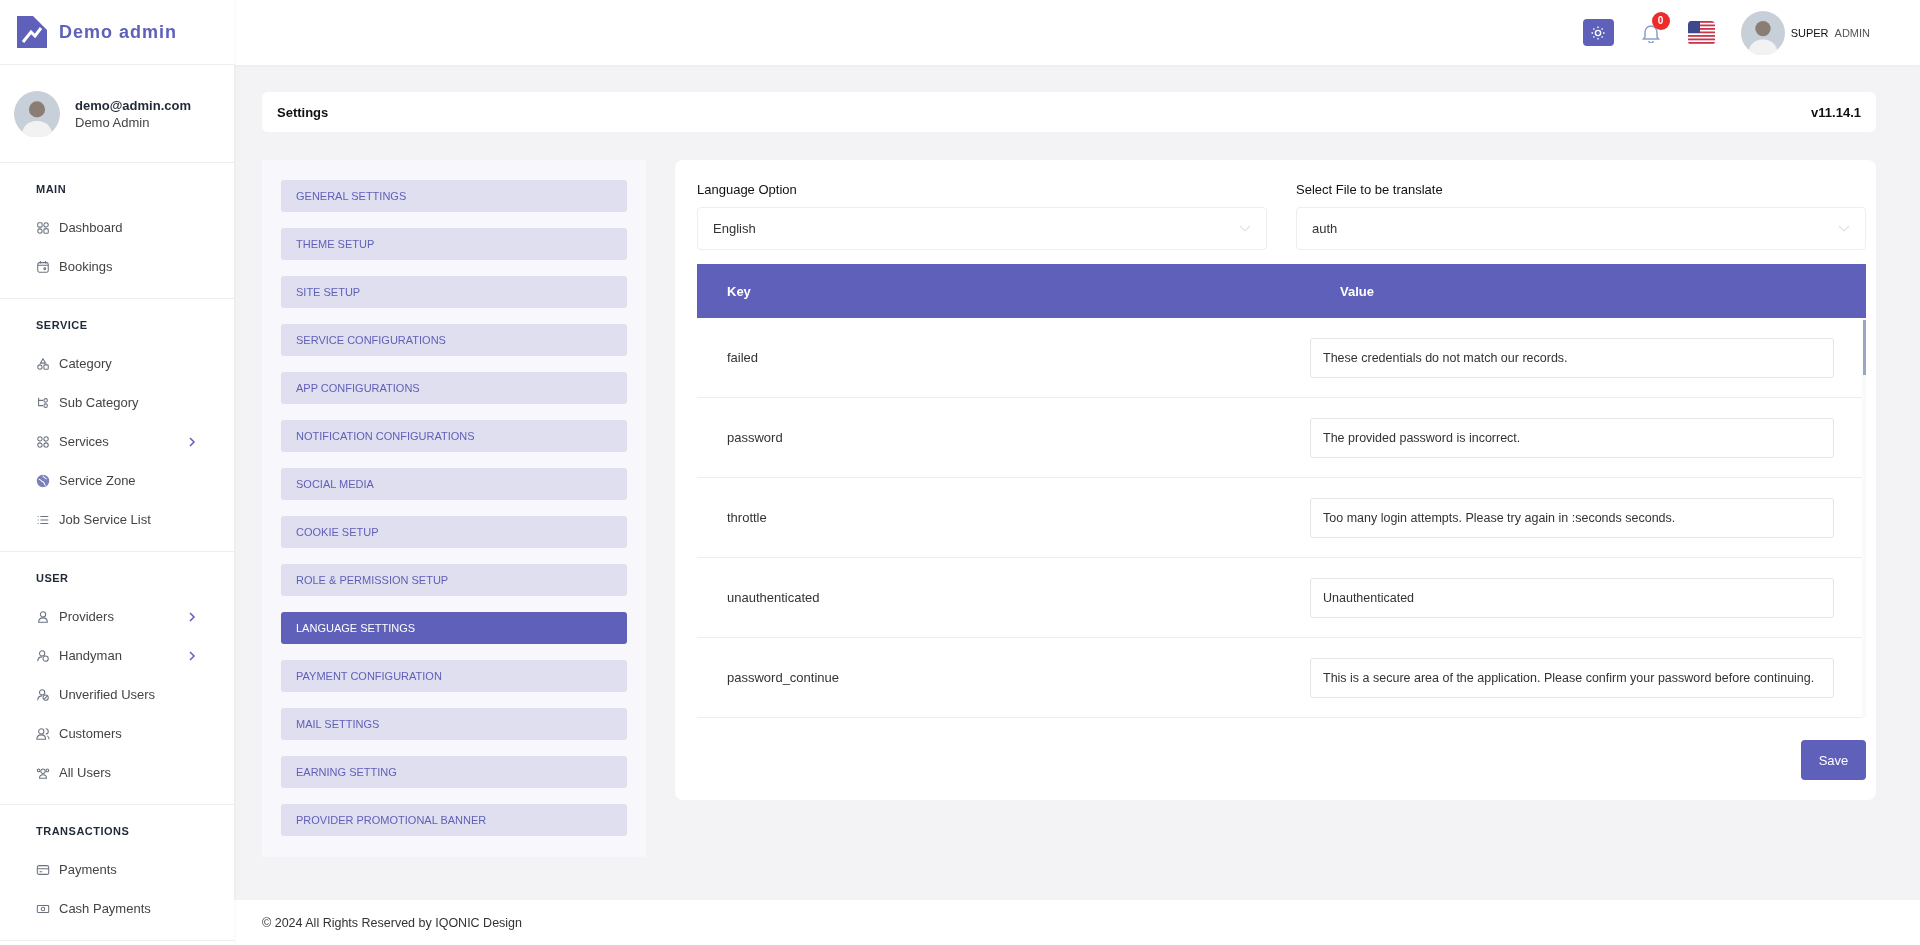 Image resolution: width=1920 pixels, height=945 pixels. What do you see at coordinates (392, 922) in the screenshot?
I see `footer-text: © 2024 All Rights Reserved by IQONIC Design` at bounding box center [392, 922].